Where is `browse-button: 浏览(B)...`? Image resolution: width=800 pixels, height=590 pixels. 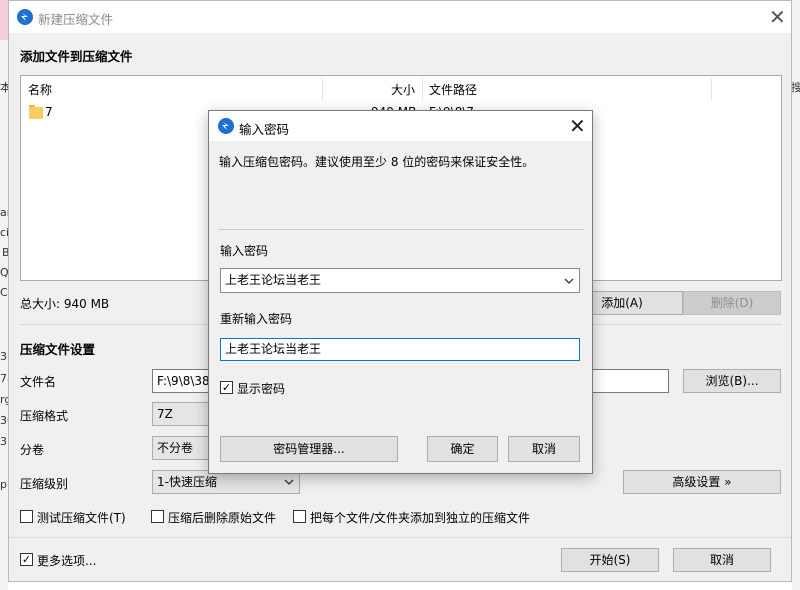 browse-button: 浏览(B)... is located at coordinates (732, 381).